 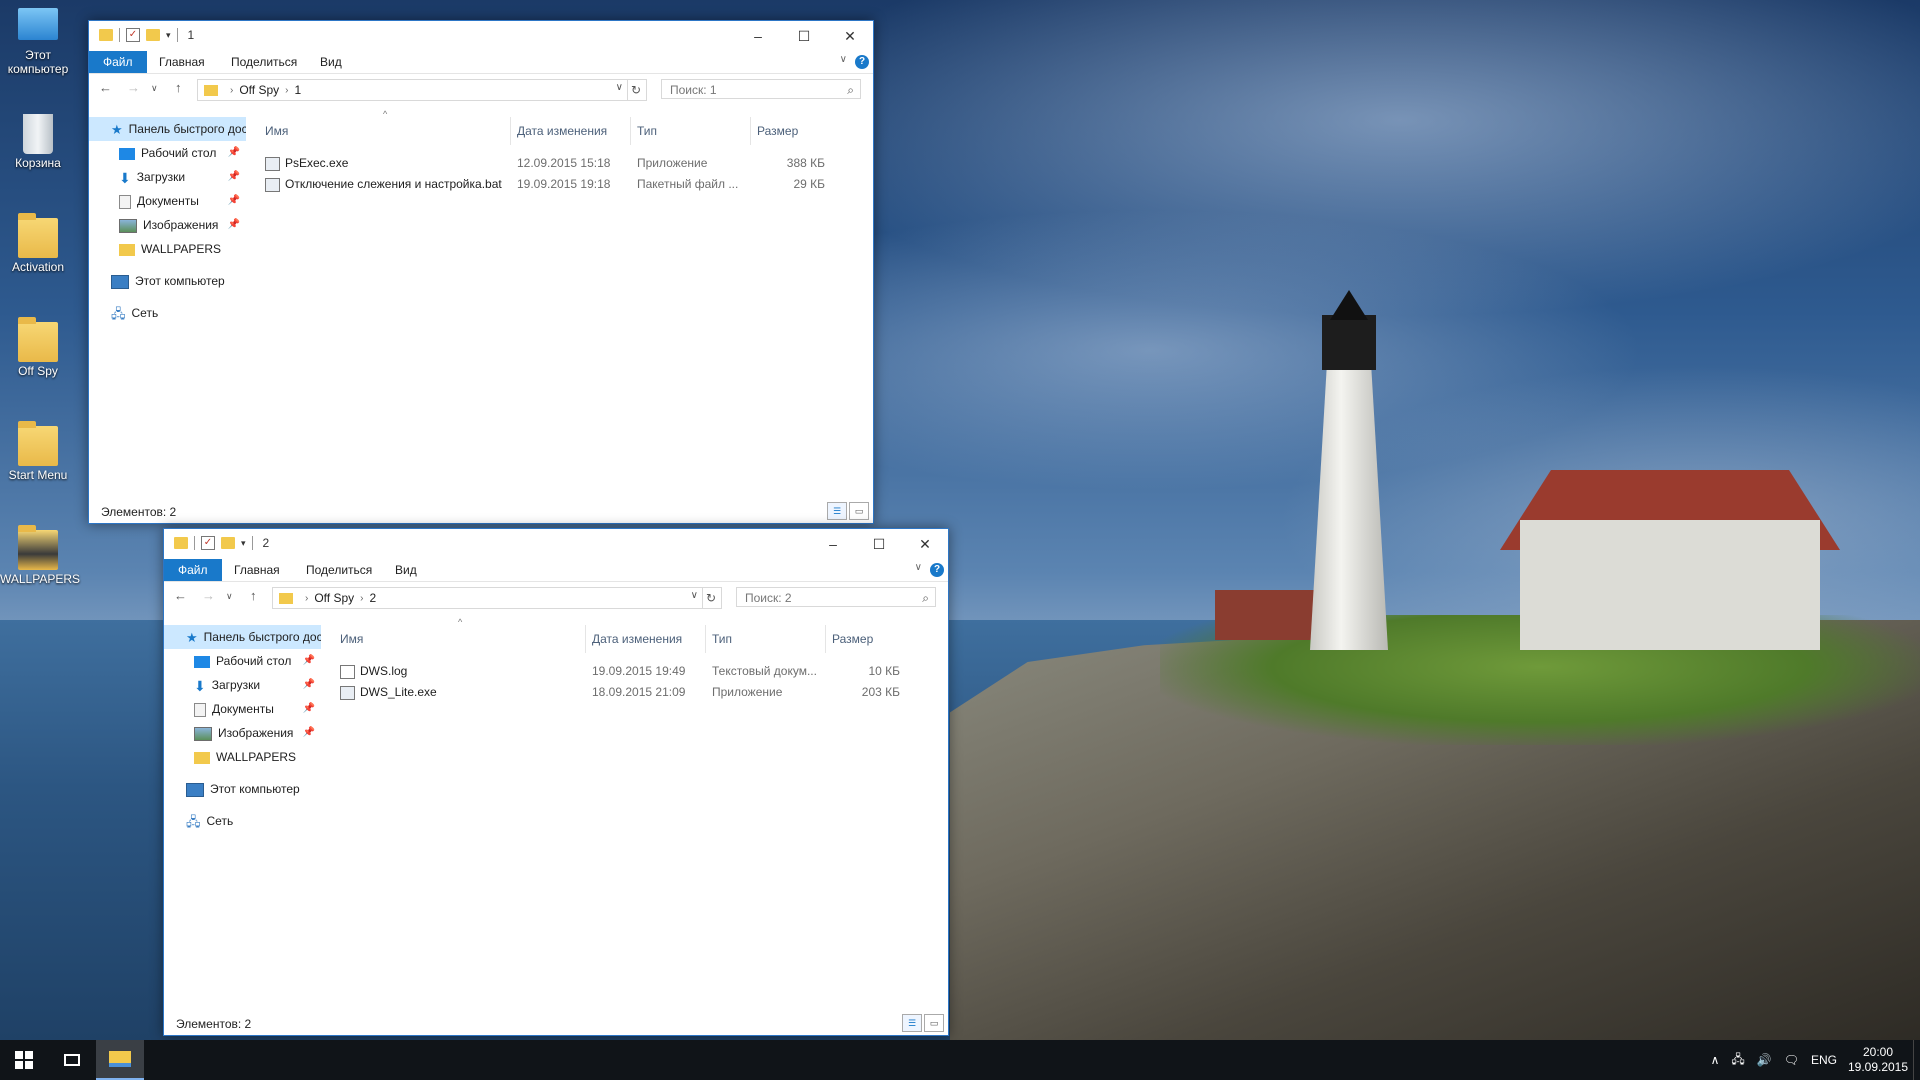 I want to click on task-view-button, so click(x=72, y=1060).